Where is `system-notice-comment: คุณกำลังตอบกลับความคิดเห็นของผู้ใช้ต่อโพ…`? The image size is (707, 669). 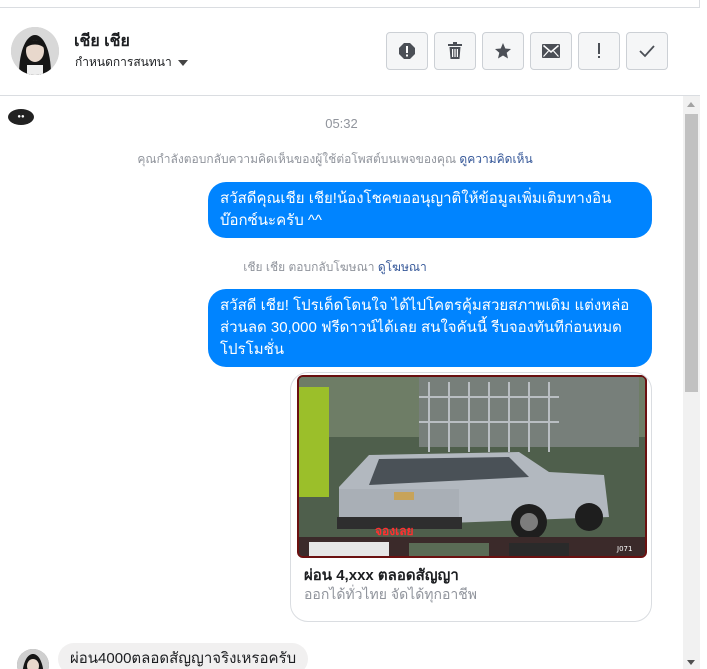
system-notice-comment: คุณกำลังตอบกลับความคิดเห็นของผู้ใช้ต่อโพ… is located at coordinates (335, 159).